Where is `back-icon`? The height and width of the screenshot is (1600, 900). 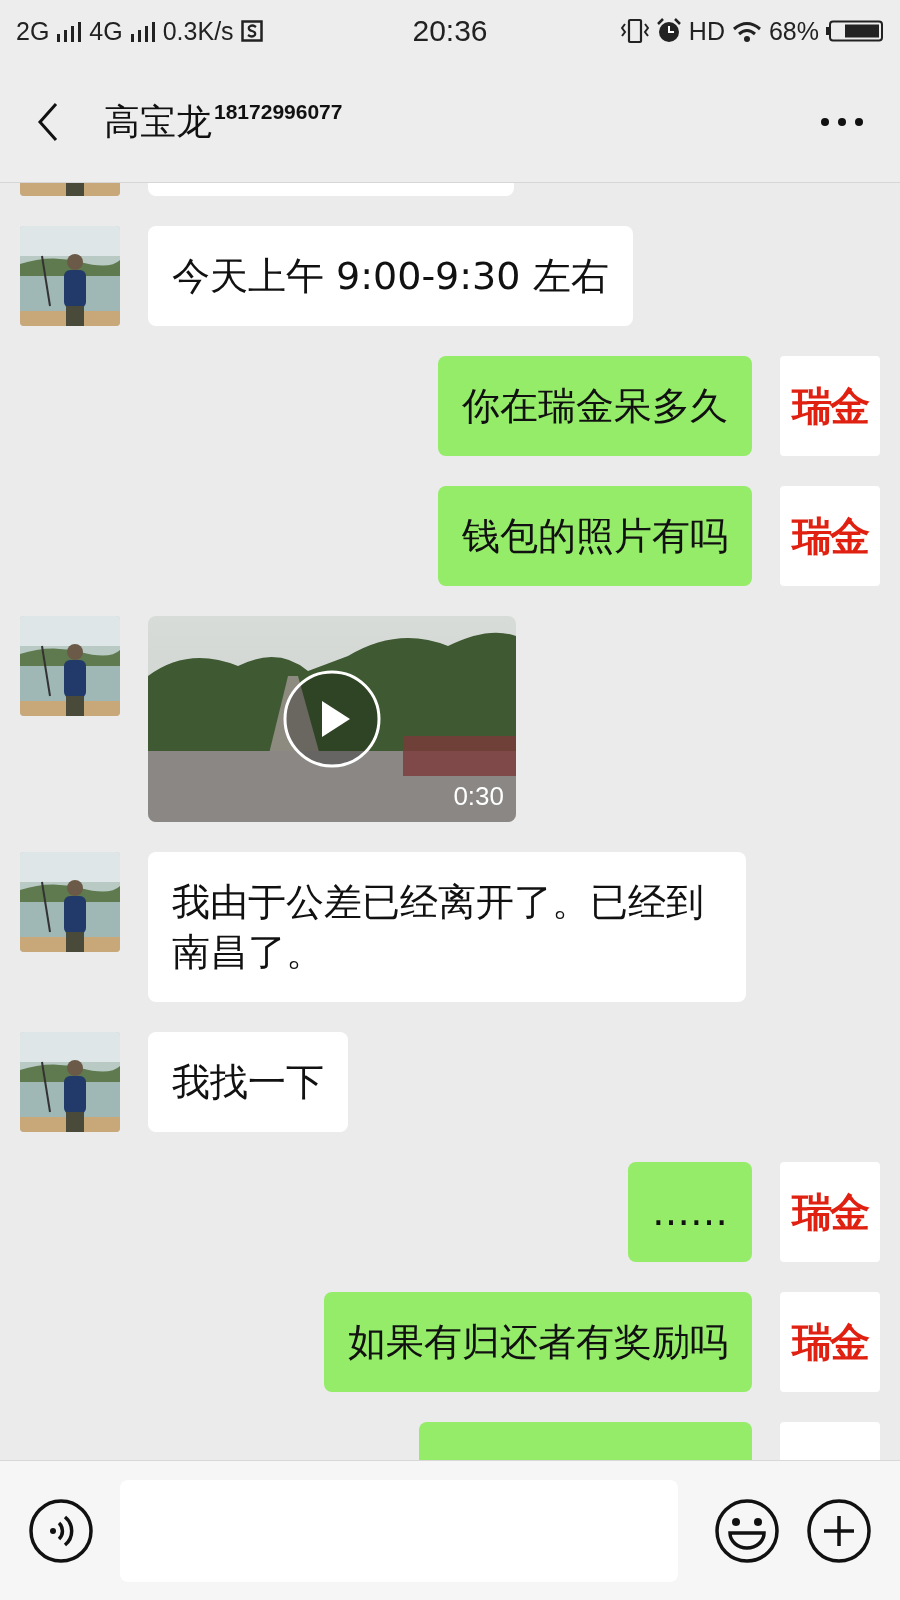
back-icon is located at coordinates (48, 122).